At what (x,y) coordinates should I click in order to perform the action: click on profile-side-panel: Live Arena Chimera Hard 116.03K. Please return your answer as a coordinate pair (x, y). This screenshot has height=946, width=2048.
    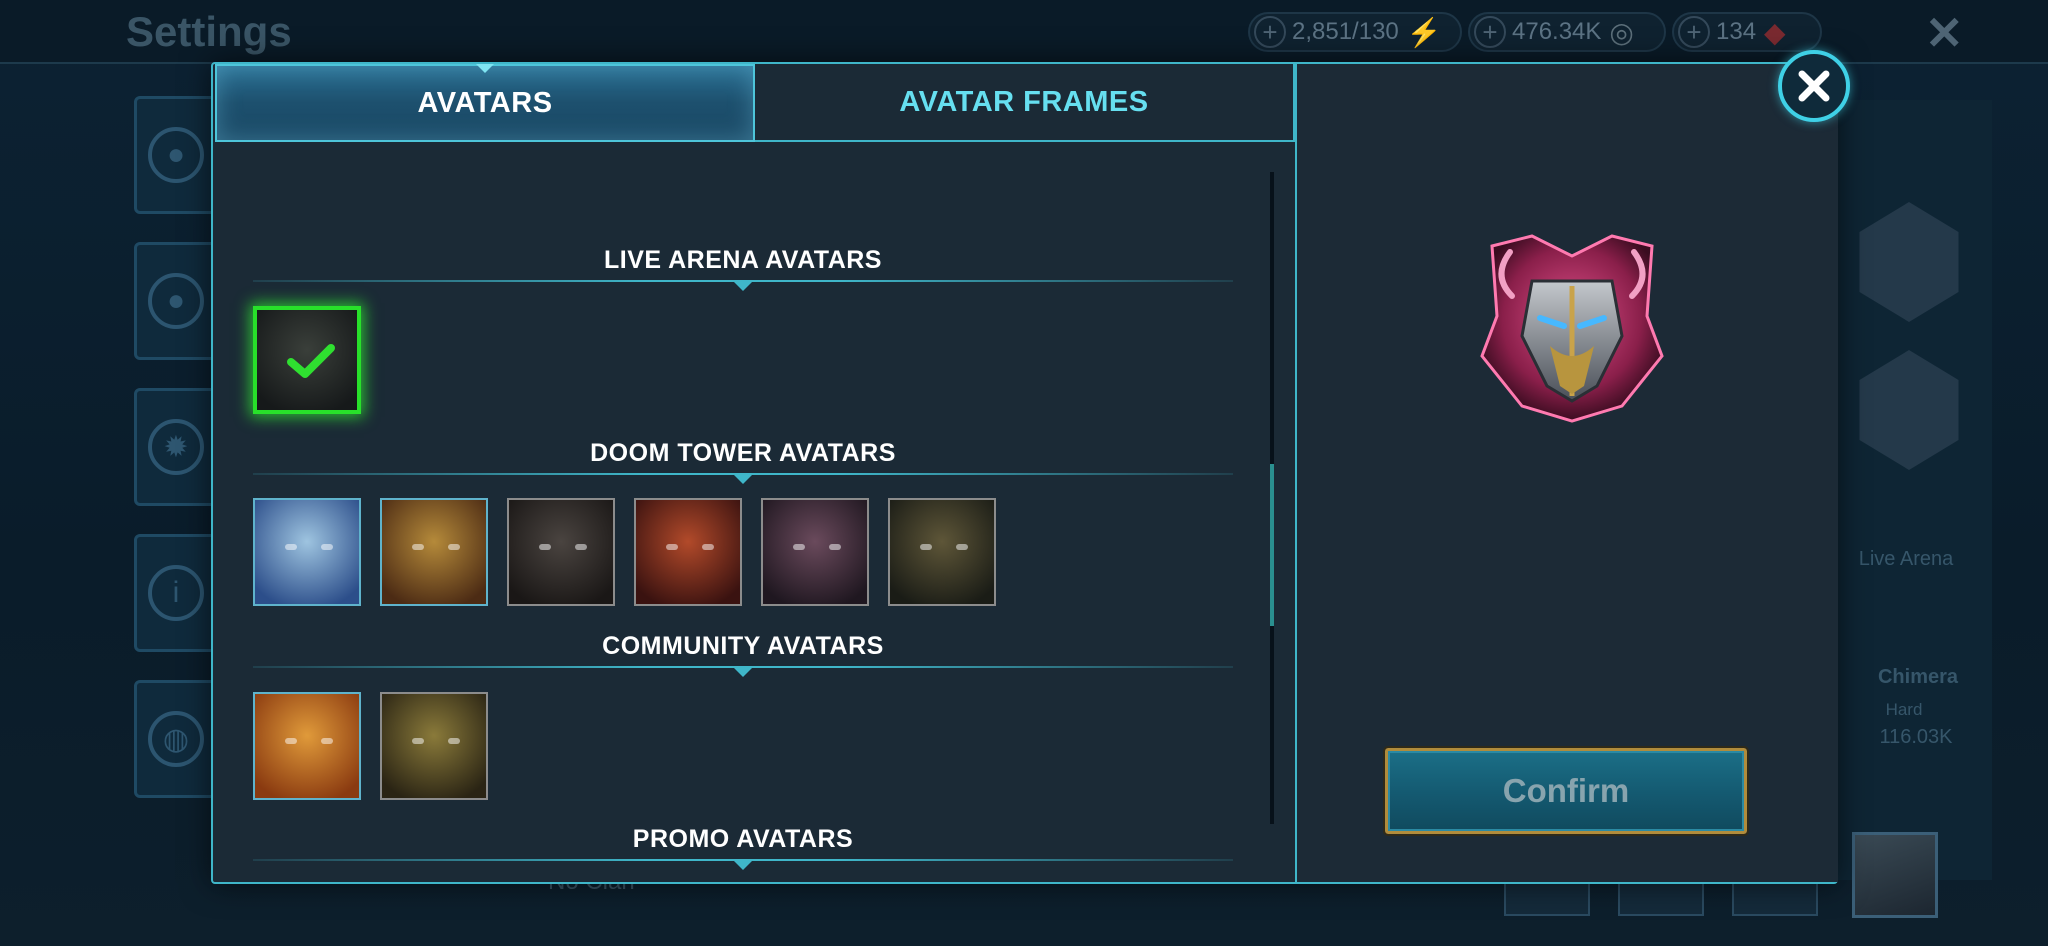
    Looking at the image, I should click on (1907, 490).